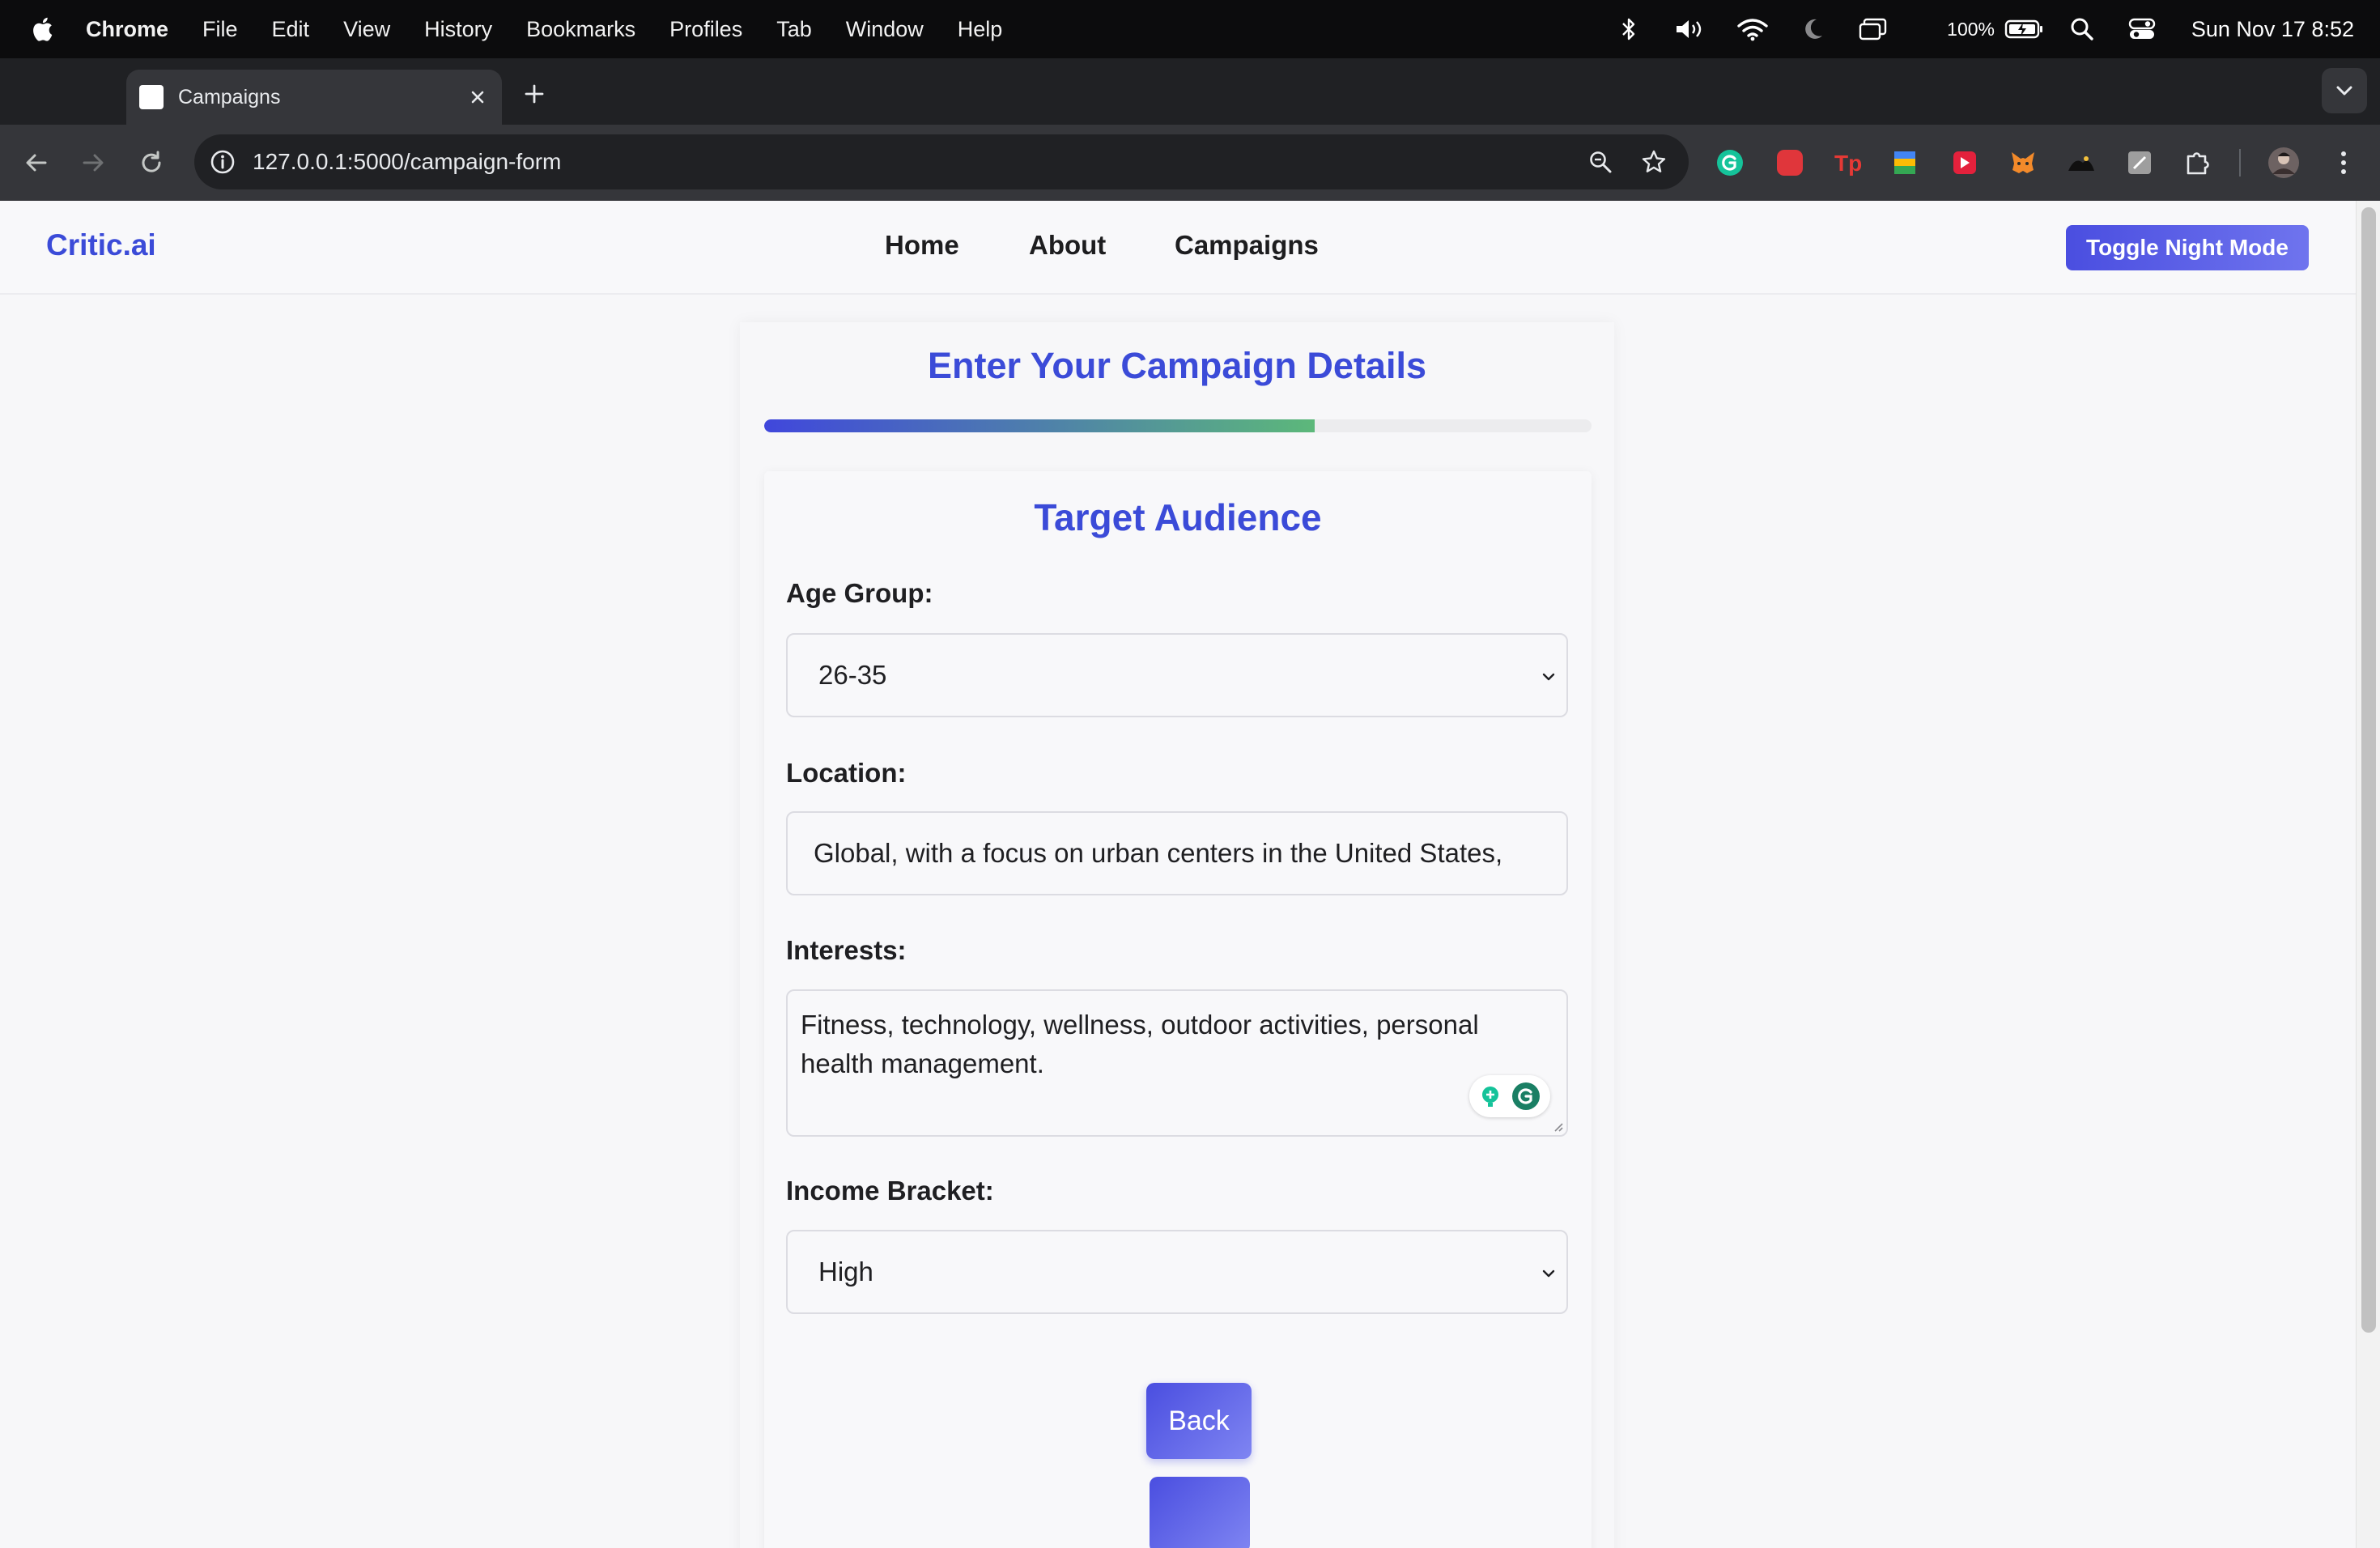 The image size is (2380, 1548). I want to click on menu-view: View, so click(366, 29).